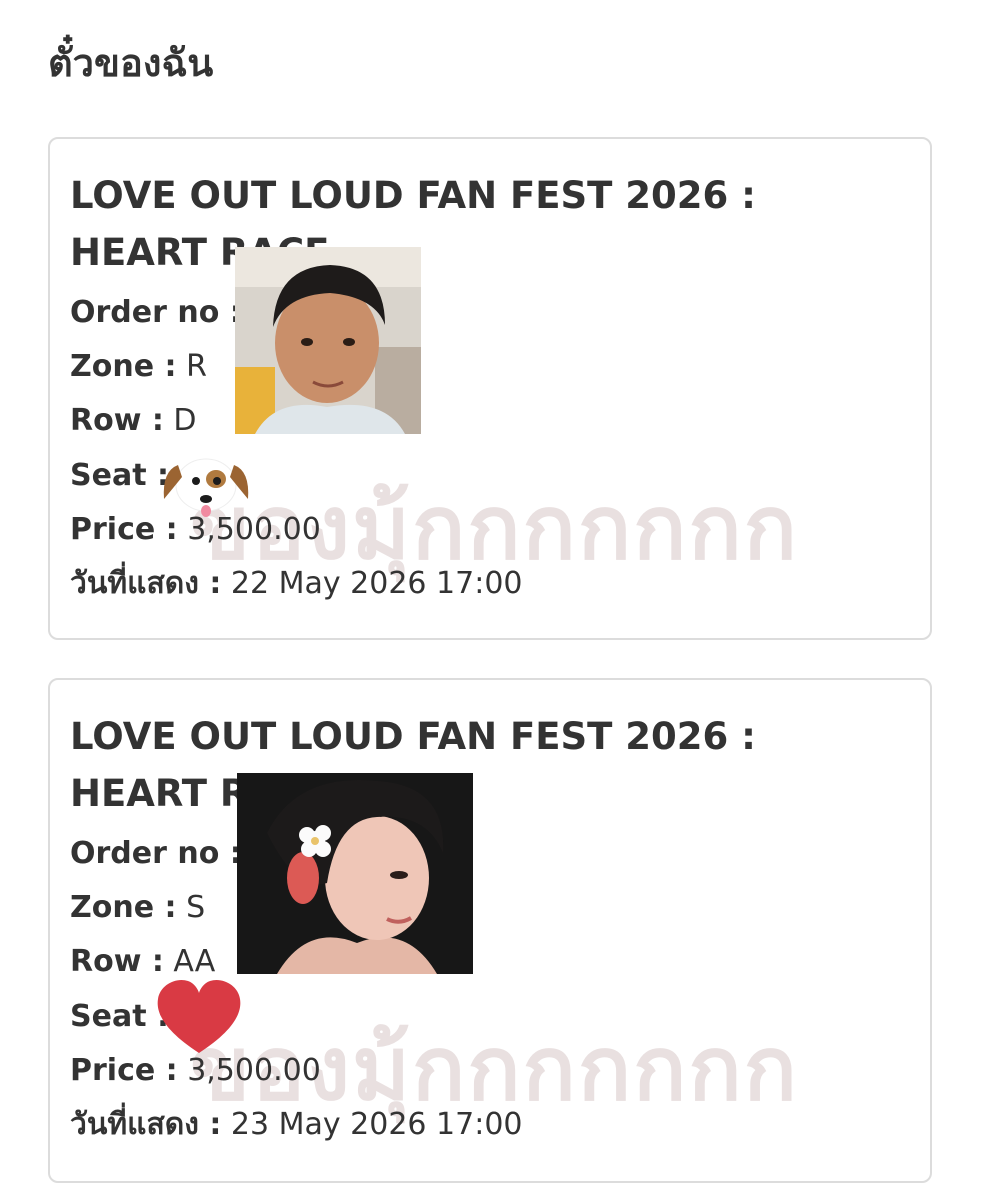 The height and width of the screenshot is (1200, 982). Describe the element at coordinates (194, 961) in the screenshot. I see `row-value: AA` at that location.